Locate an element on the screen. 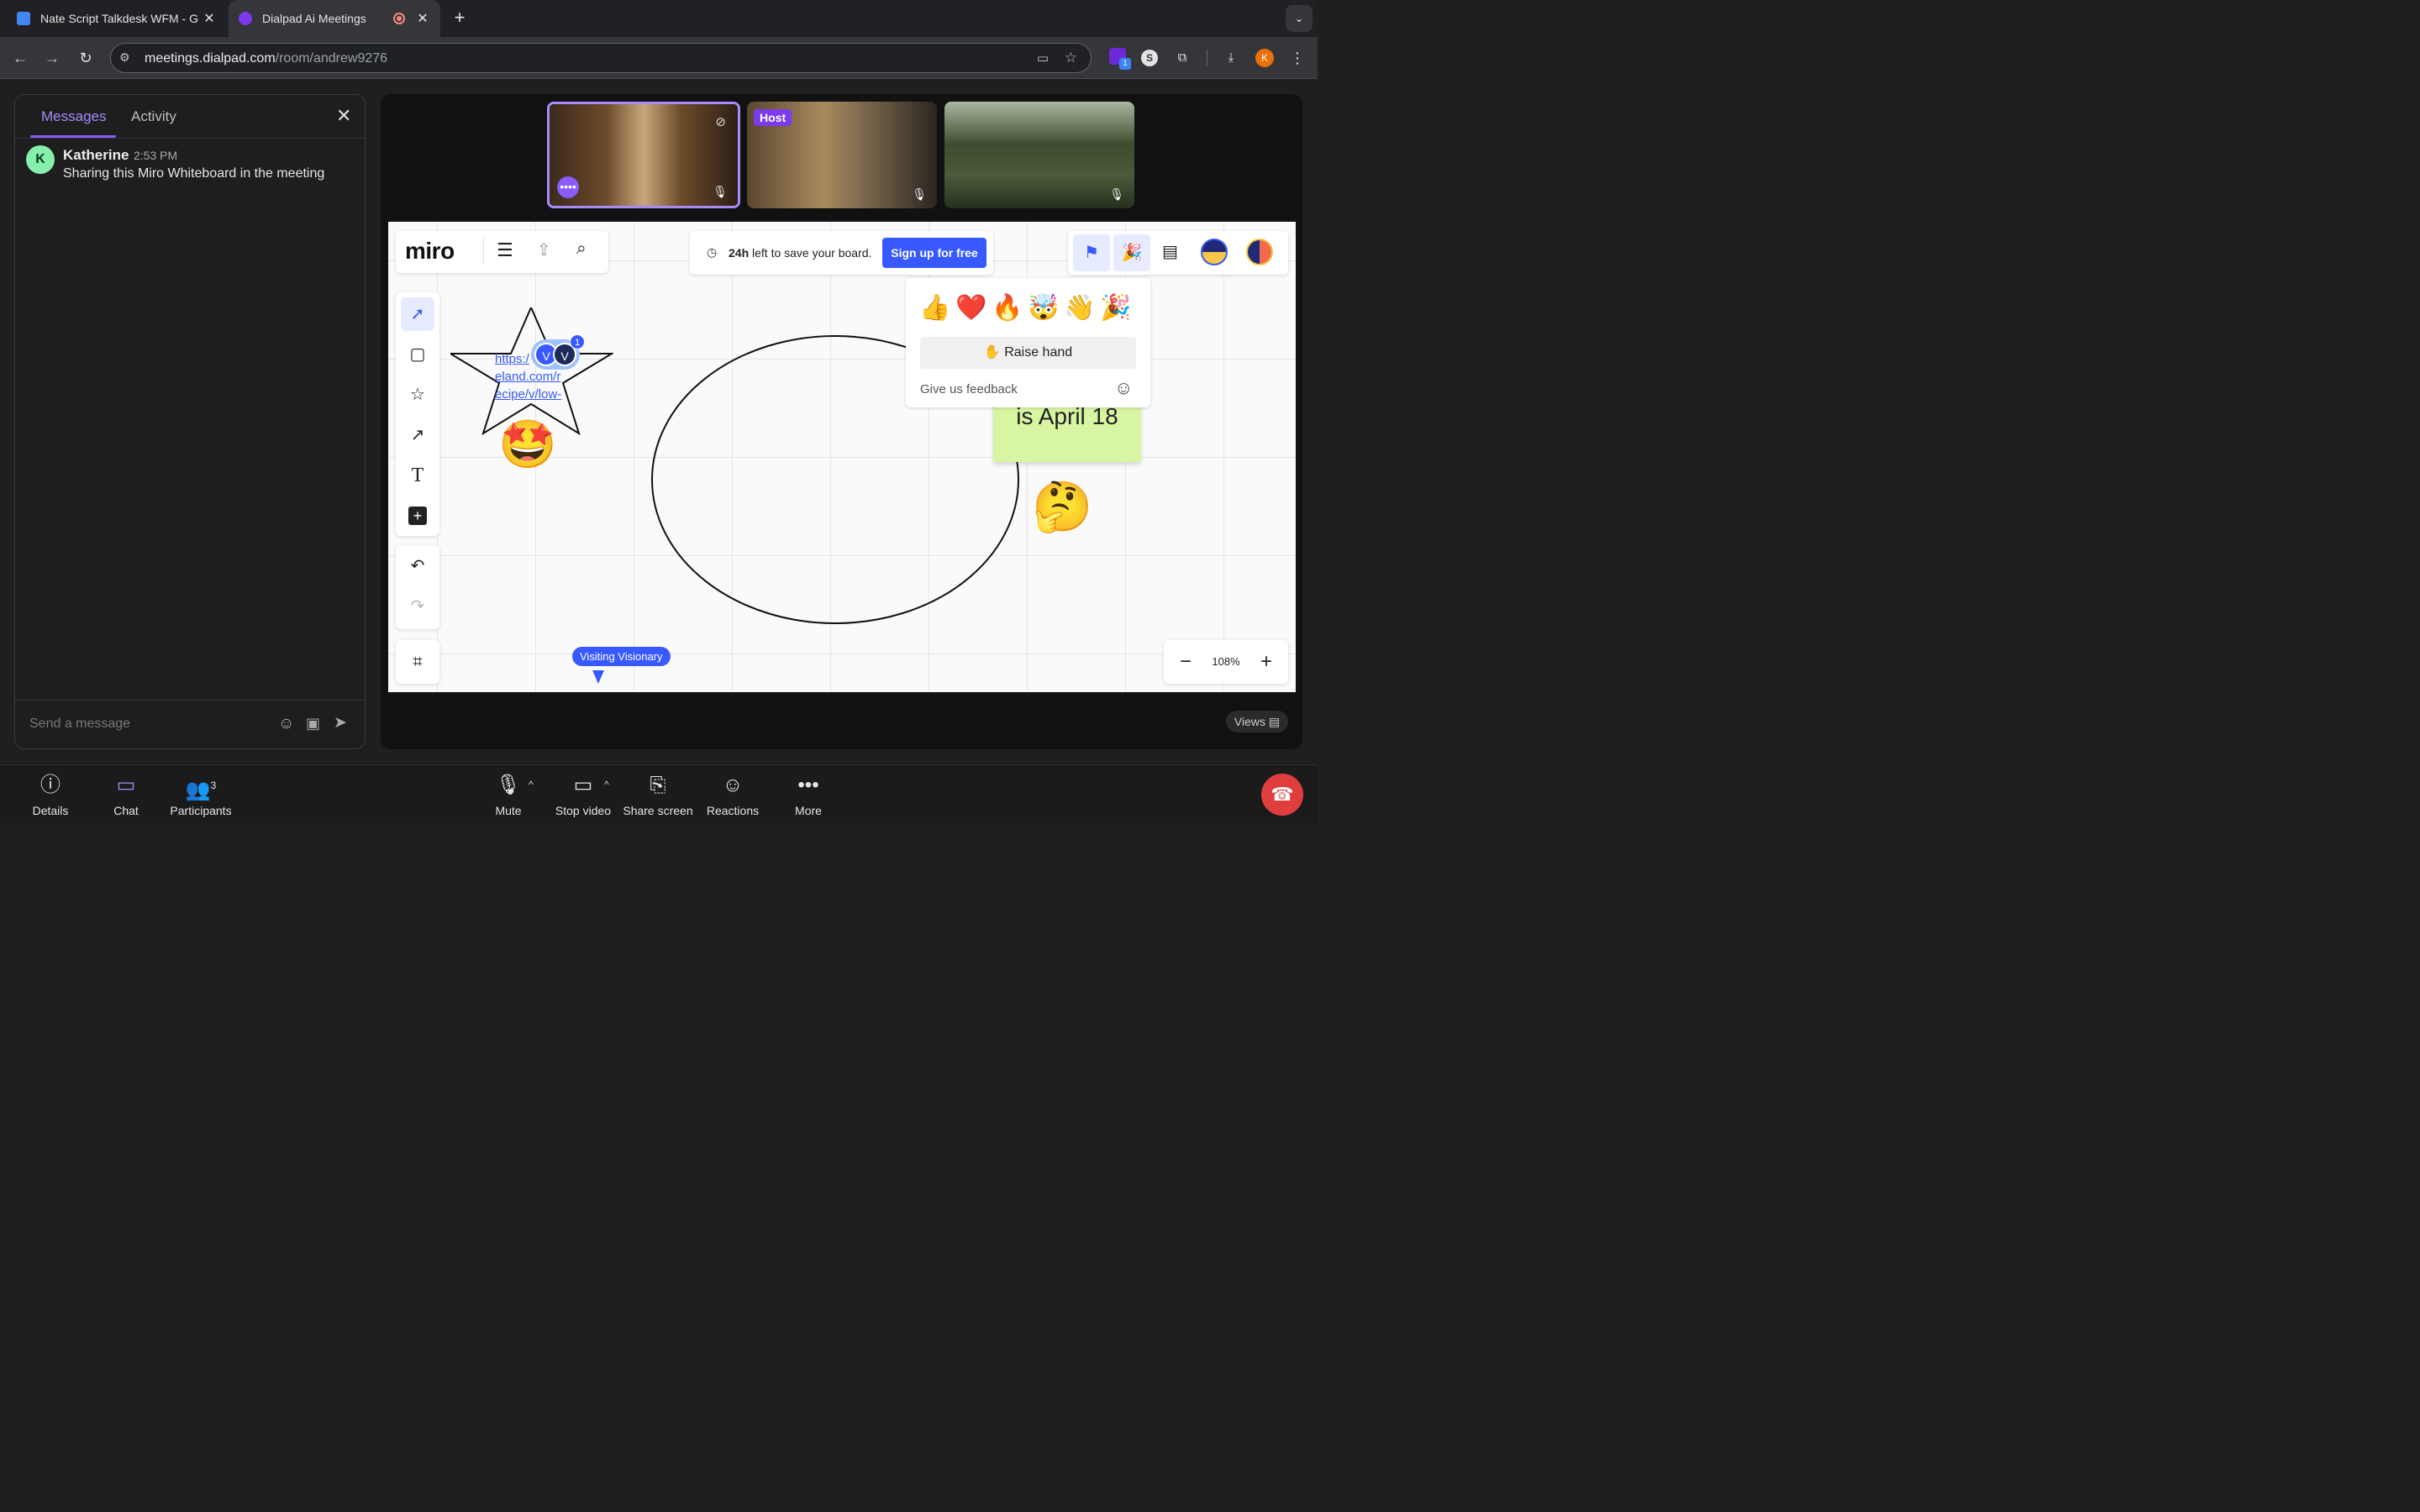  s-extension-icon: S is located at coordinates (1149, 58).